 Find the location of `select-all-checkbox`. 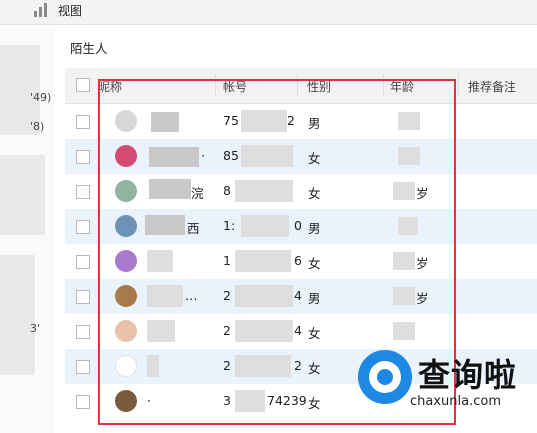

select-all-checkbox is located at coordinates (83, 85).